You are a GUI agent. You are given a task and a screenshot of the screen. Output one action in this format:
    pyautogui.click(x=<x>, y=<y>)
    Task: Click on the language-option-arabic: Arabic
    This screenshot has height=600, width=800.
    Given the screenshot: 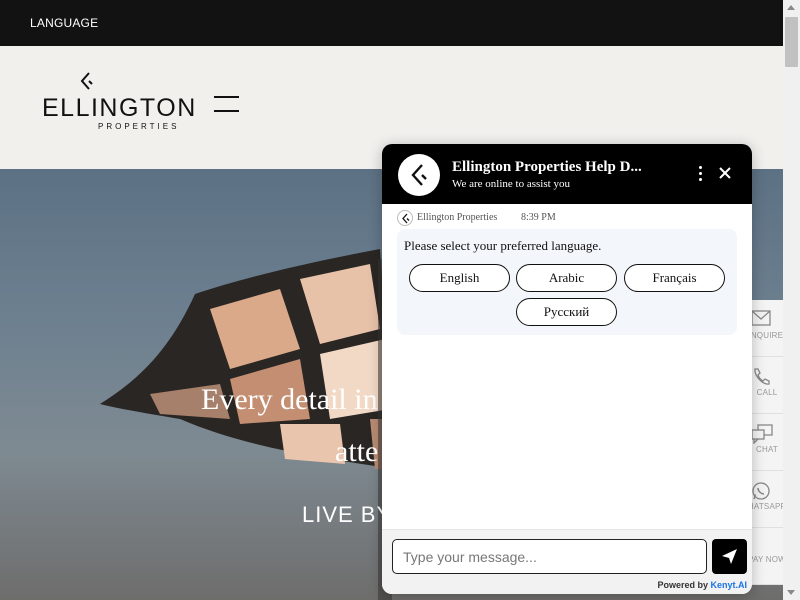 What is the action you would take?
    pyautogui.click(x=566, y=278)
    